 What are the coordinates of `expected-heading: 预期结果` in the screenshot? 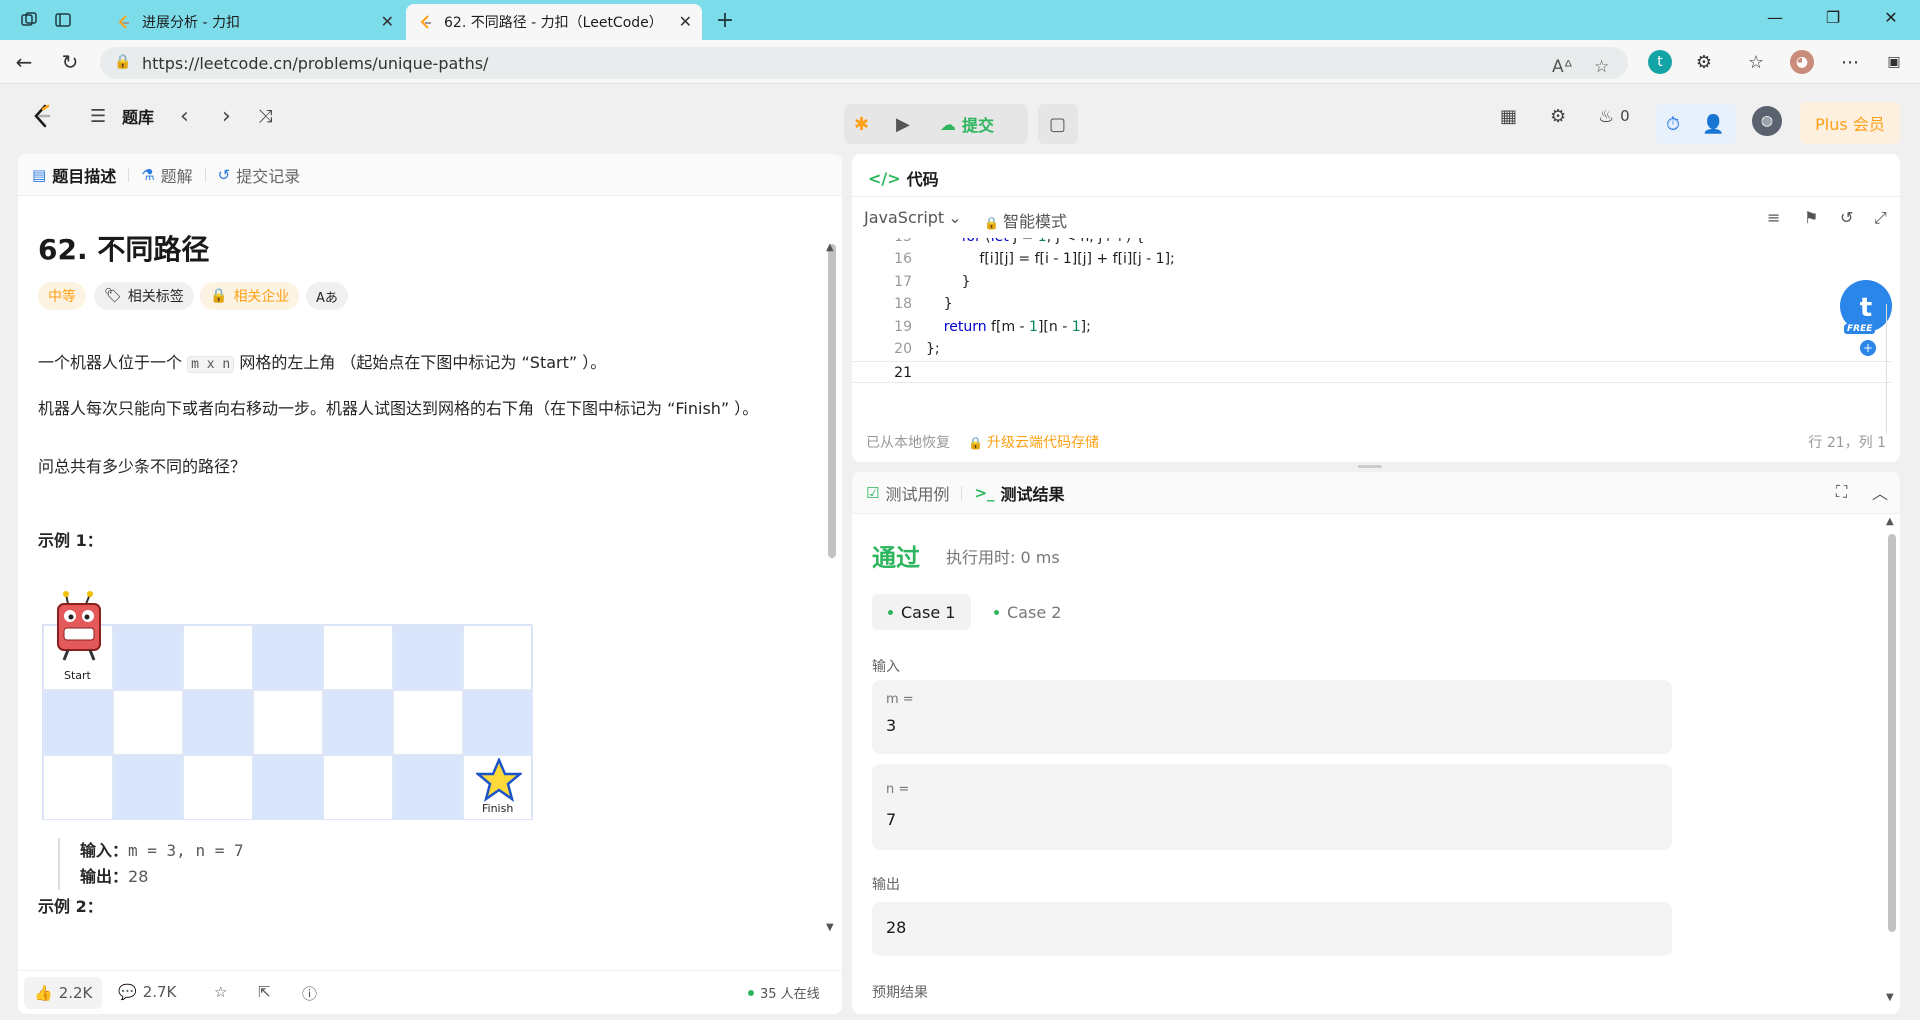 It's located at (900, 993).